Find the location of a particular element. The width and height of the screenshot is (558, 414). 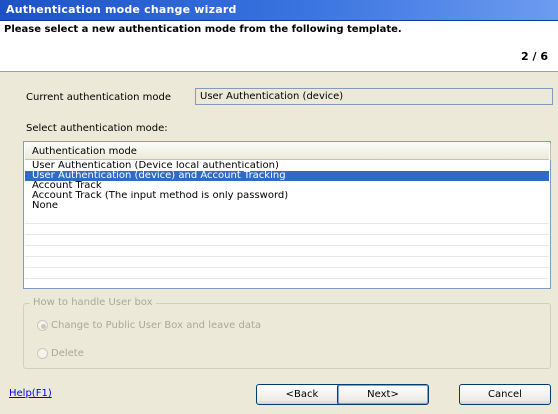

current-mode-field: User Authentication (device) is located at coordinates (374, 96).